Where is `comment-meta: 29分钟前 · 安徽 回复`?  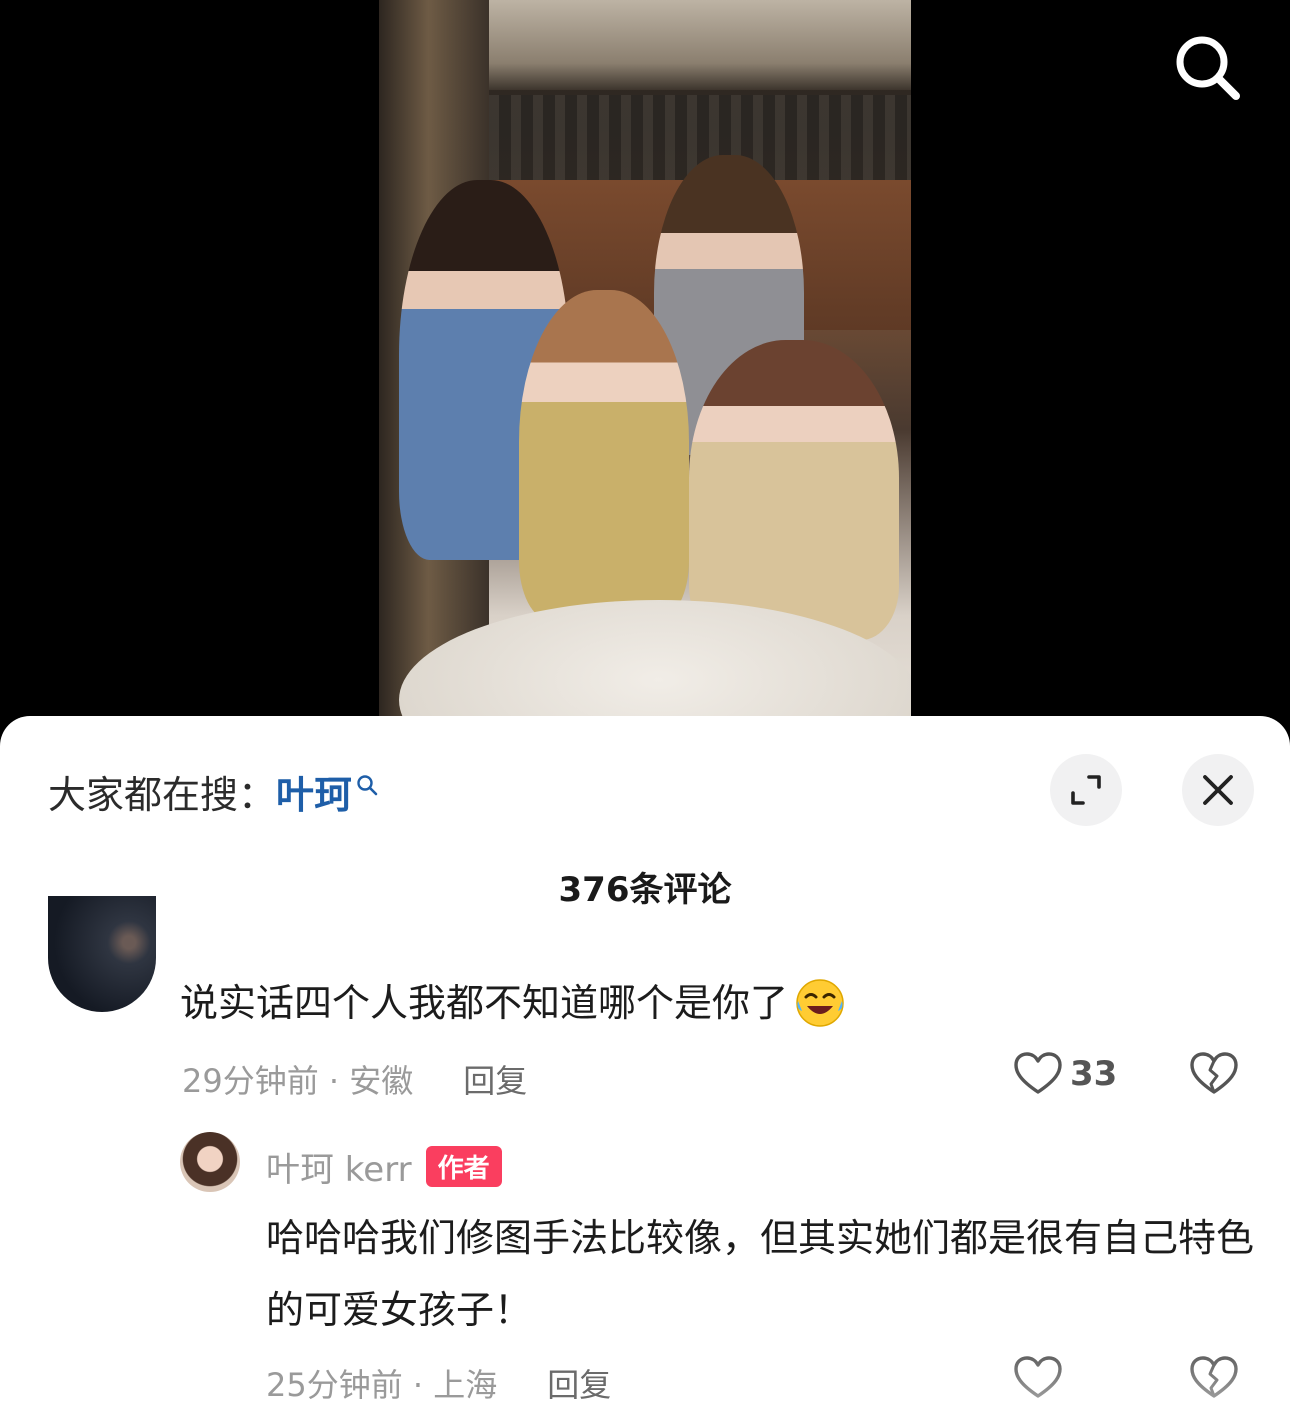 comment-meta: 29分钟前 · 安徽 回复 is located at coordinates (354, 1079).